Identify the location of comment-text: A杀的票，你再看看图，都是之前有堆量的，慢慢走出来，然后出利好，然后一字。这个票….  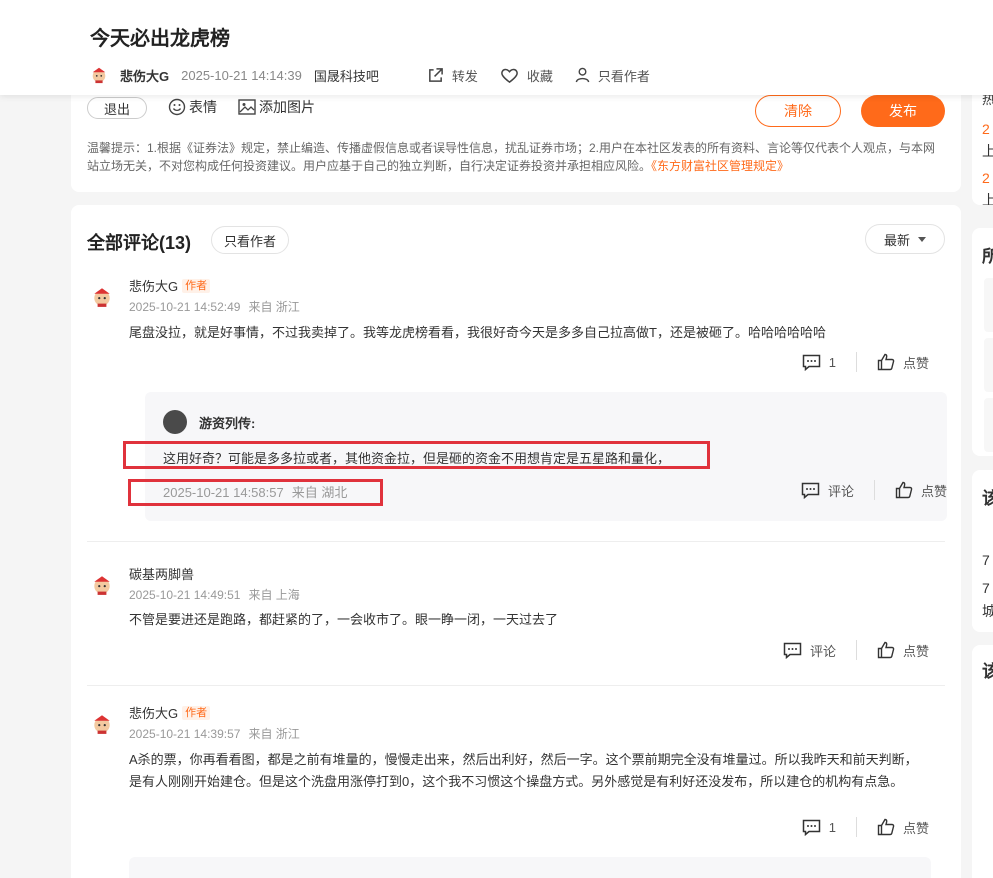
(523, 770).